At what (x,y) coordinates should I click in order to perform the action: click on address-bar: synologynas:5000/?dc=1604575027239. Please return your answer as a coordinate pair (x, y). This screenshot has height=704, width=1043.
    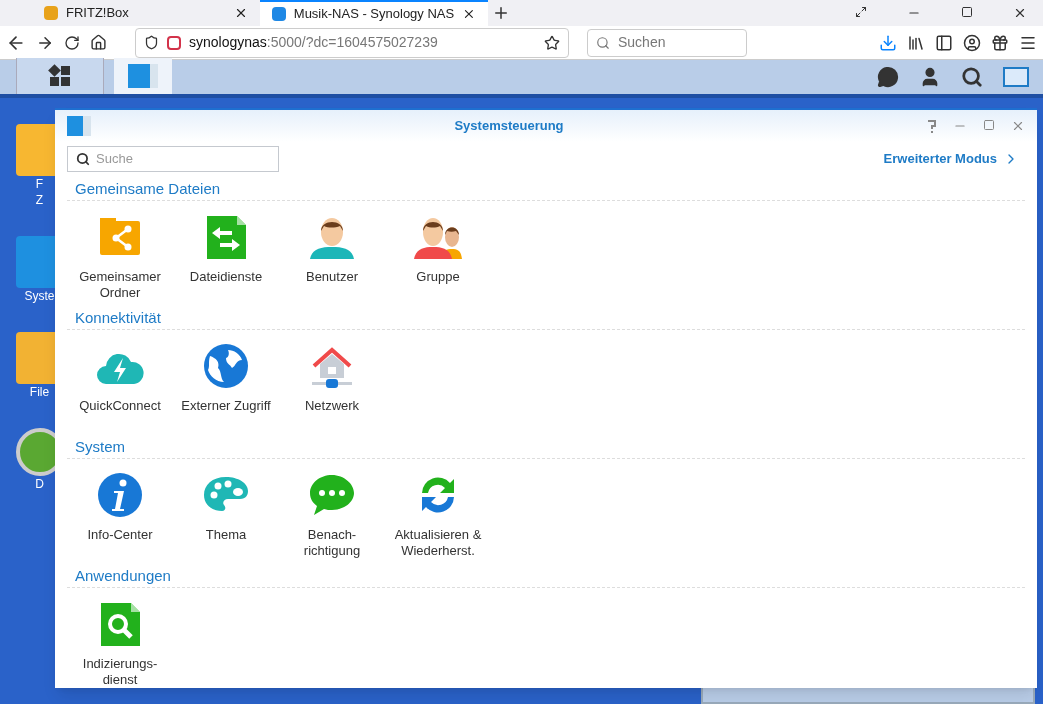
    Looking at the image, I should click on (352, 42).